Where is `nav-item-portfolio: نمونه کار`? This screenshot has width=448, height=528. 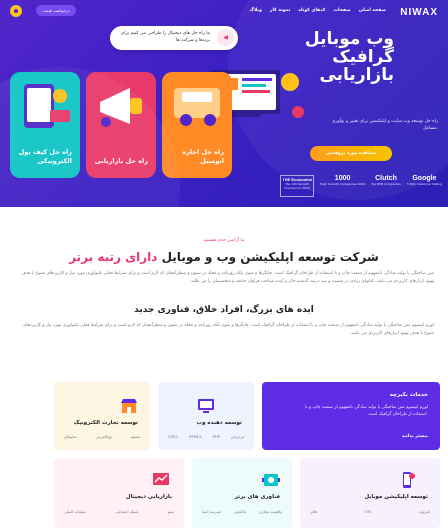 nav-item-portfolio: نمونه کار is located at coordinates (280, 10).